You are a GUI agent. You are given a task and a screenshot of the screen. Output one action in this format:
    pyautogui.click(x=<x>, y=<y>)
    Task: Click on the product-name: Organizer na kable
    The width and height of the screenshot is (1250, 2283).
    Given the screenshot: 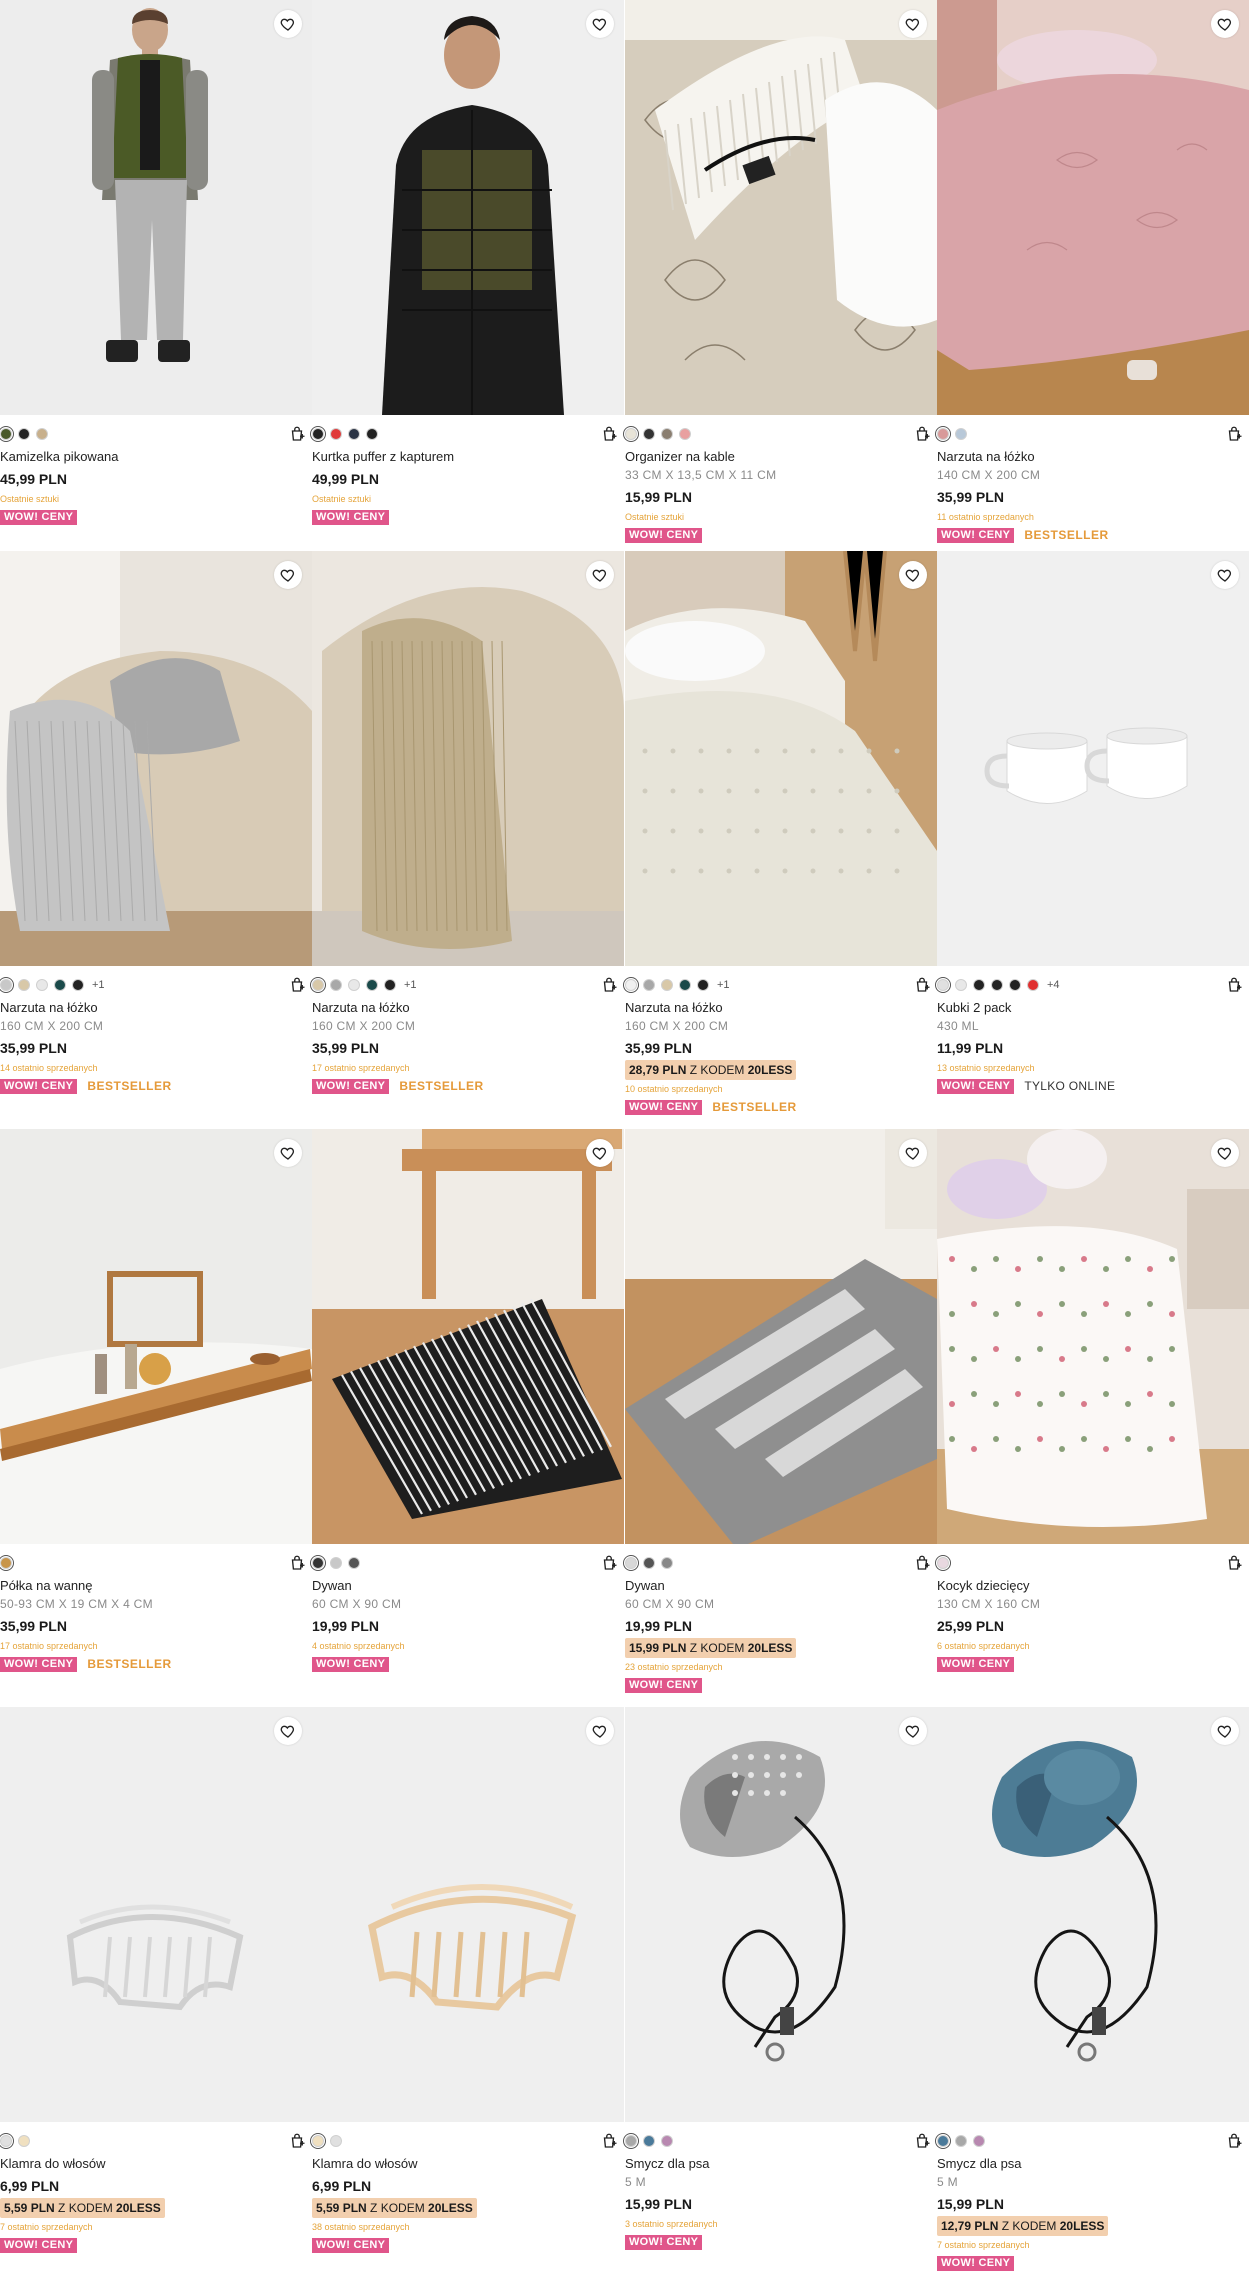 What is the action you would take?
    pyautogui.click(x=781, y=457)
    